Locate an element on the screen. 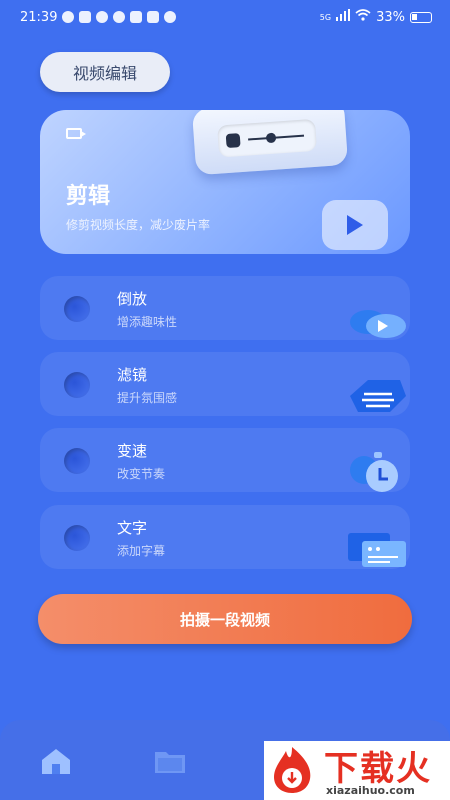  watermark: 下载火 xiazaihuo.com is located at coordinates (357, 770).